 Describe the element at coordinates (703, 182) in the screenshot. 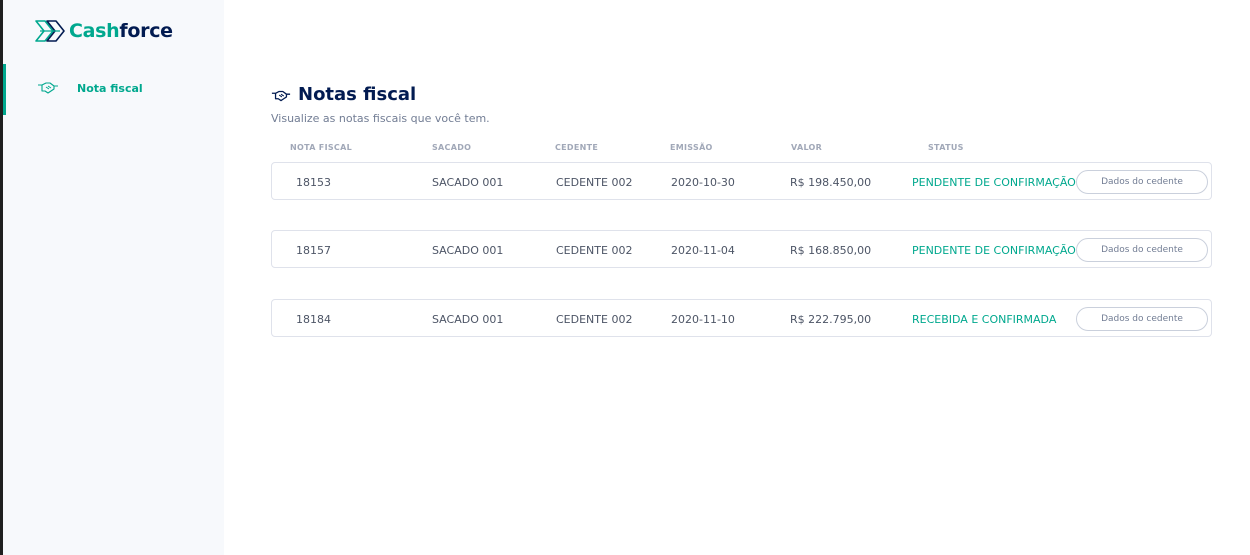

I see `emissao-cell: 2020-10-30` at that location.